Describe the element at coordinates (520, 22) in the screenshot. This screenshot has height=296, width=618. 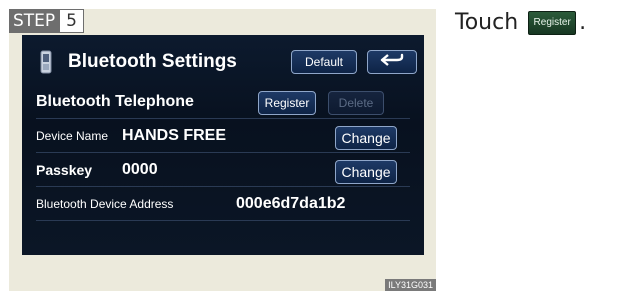
I see `instruction: Touch Register .` at that location.